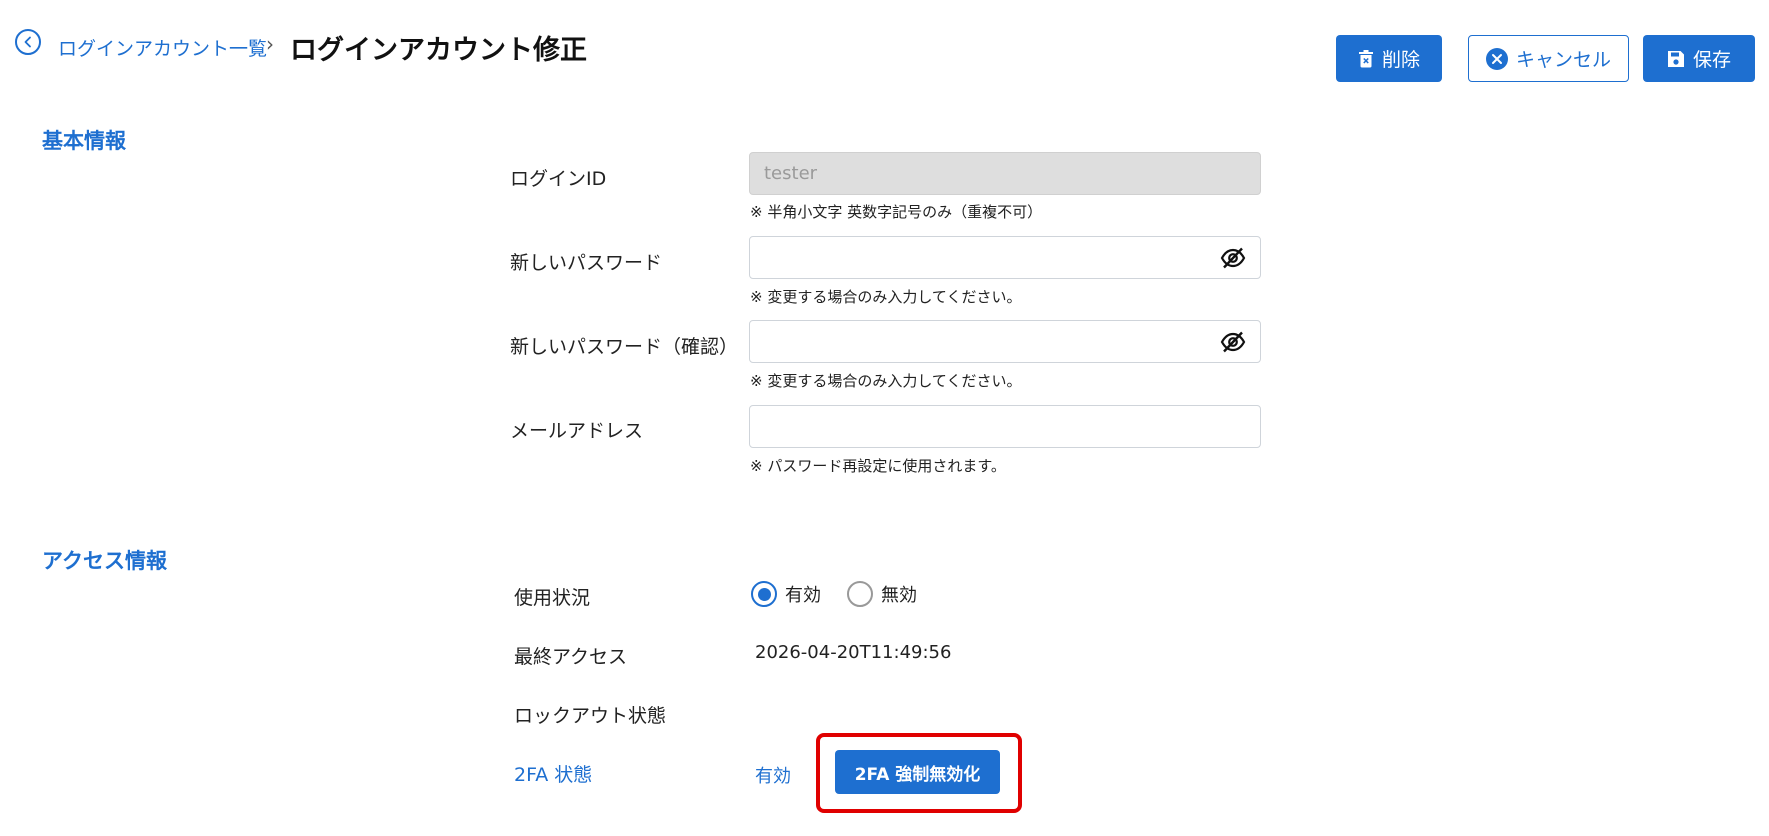  I want to click on new-password-confirm-field, so click(1005, 341).